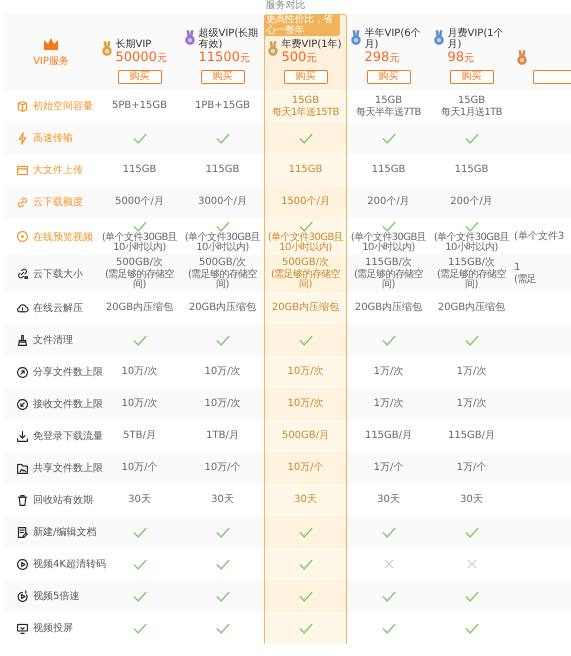  I want to click on receive-arrow-icon, so click(22, 404).